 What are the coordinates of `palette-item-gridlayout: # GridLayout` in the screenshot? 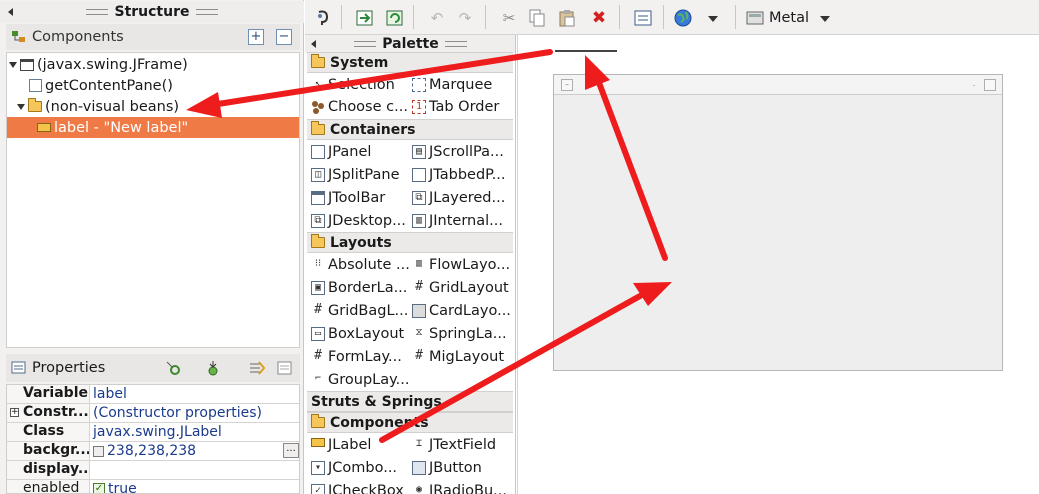 It's located at (462, 288).